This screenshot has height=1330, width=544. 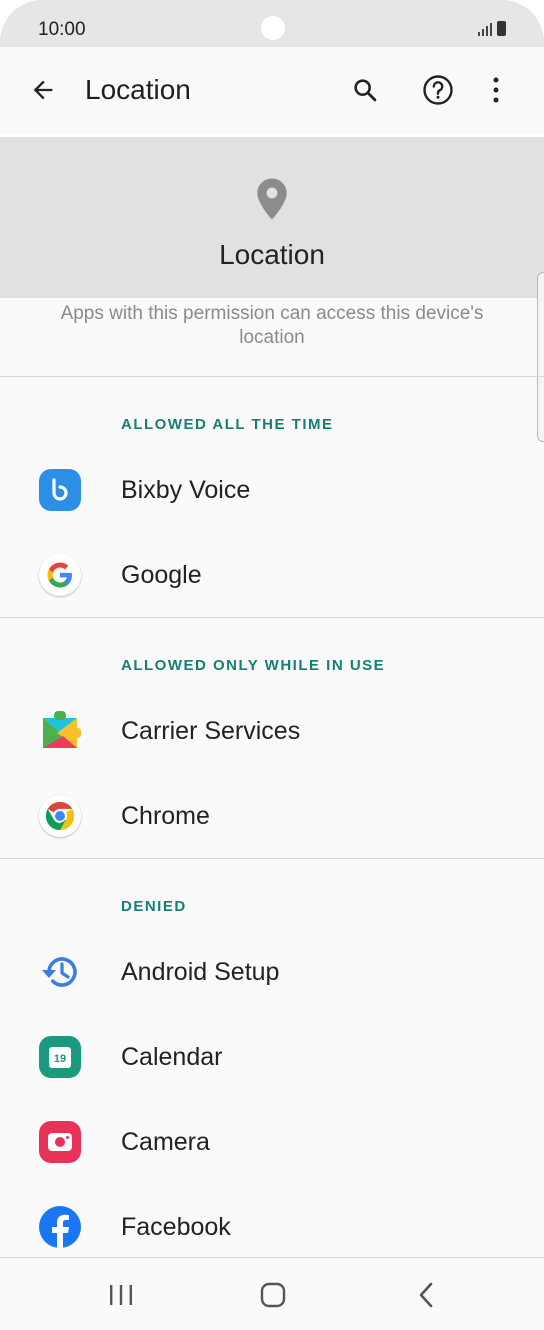 What do you see at coordinates (176, 1227) in the screenshot?
I see `app-name: Facebook` at bounding box center [176, 1227].